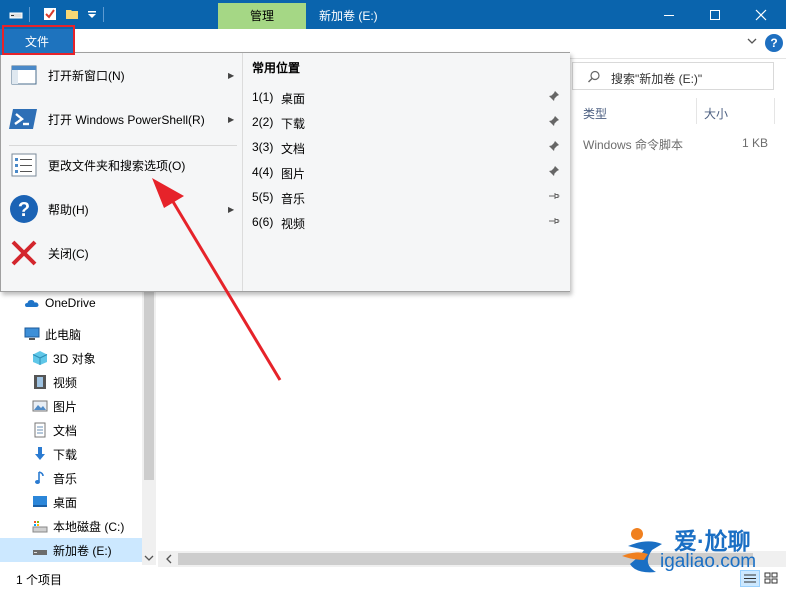 This screenshot has height=589, width=786. What do you see at coordinates (263, 172) in the screenshot?
I see `item-number: 4(4)` at bounding box center [263, 172].